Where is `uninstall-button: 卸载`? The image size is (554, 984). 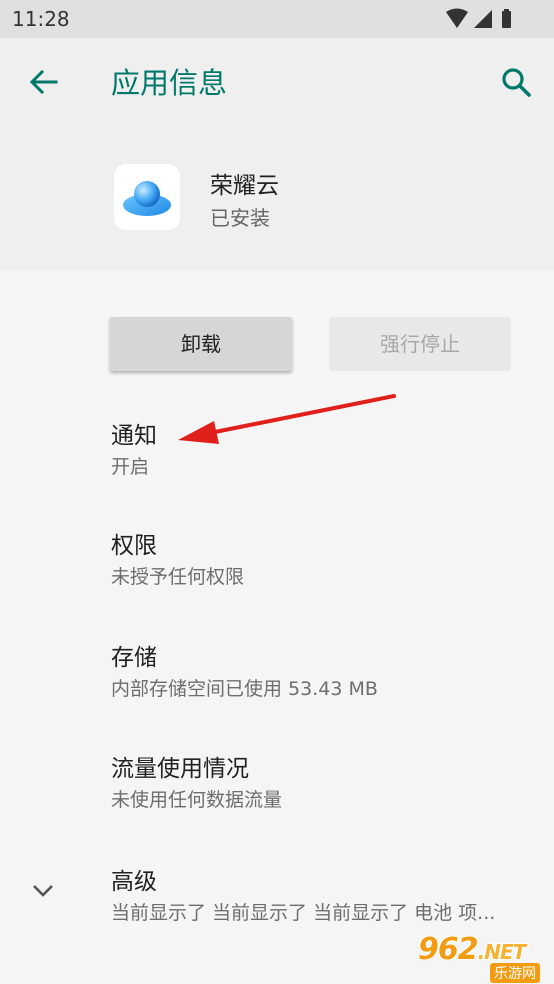
uninstall-button: 卸载 is located at coordinates (201, 344).